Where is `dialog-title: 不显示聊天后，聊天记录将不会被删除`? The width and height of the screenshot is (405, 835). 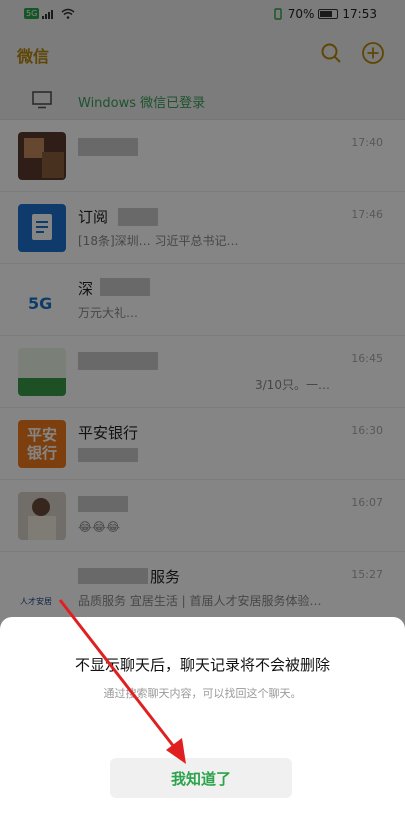 dialog-title: 不显示聊天后，聊天记录将不会被删除 is located at coordinates (202, 665).